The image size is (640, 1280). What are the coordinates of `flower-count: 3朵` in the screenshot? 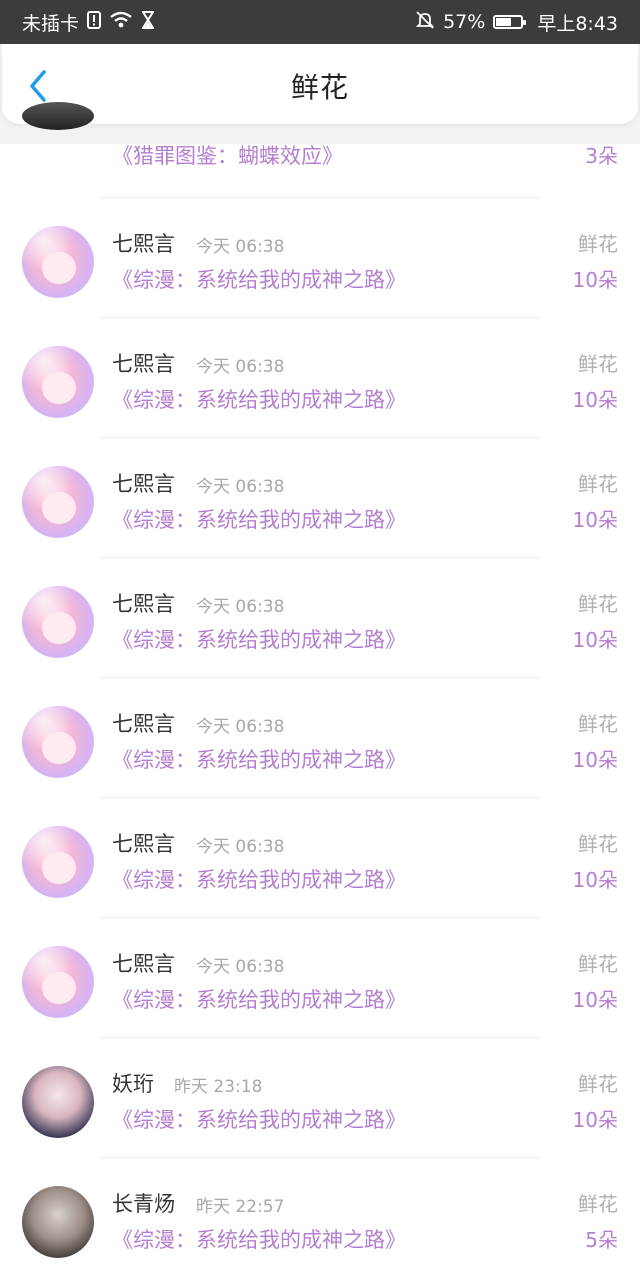 It's located at (601, 156).